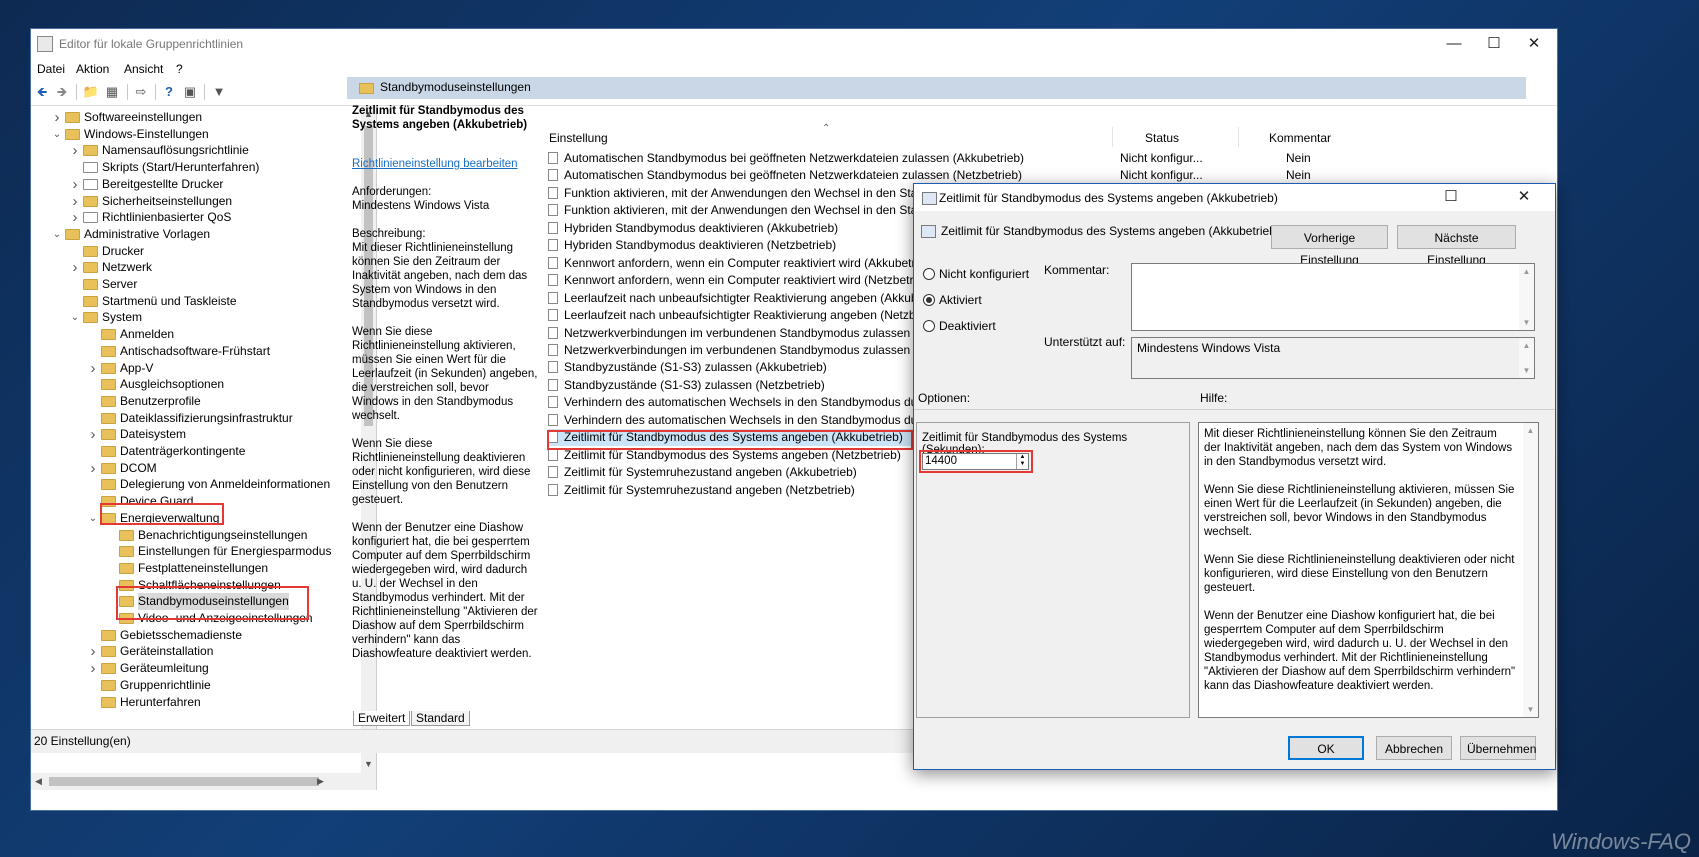  I want to click on tree-horizontal-scrollbar: ◀ ▶, so click(203, 781).